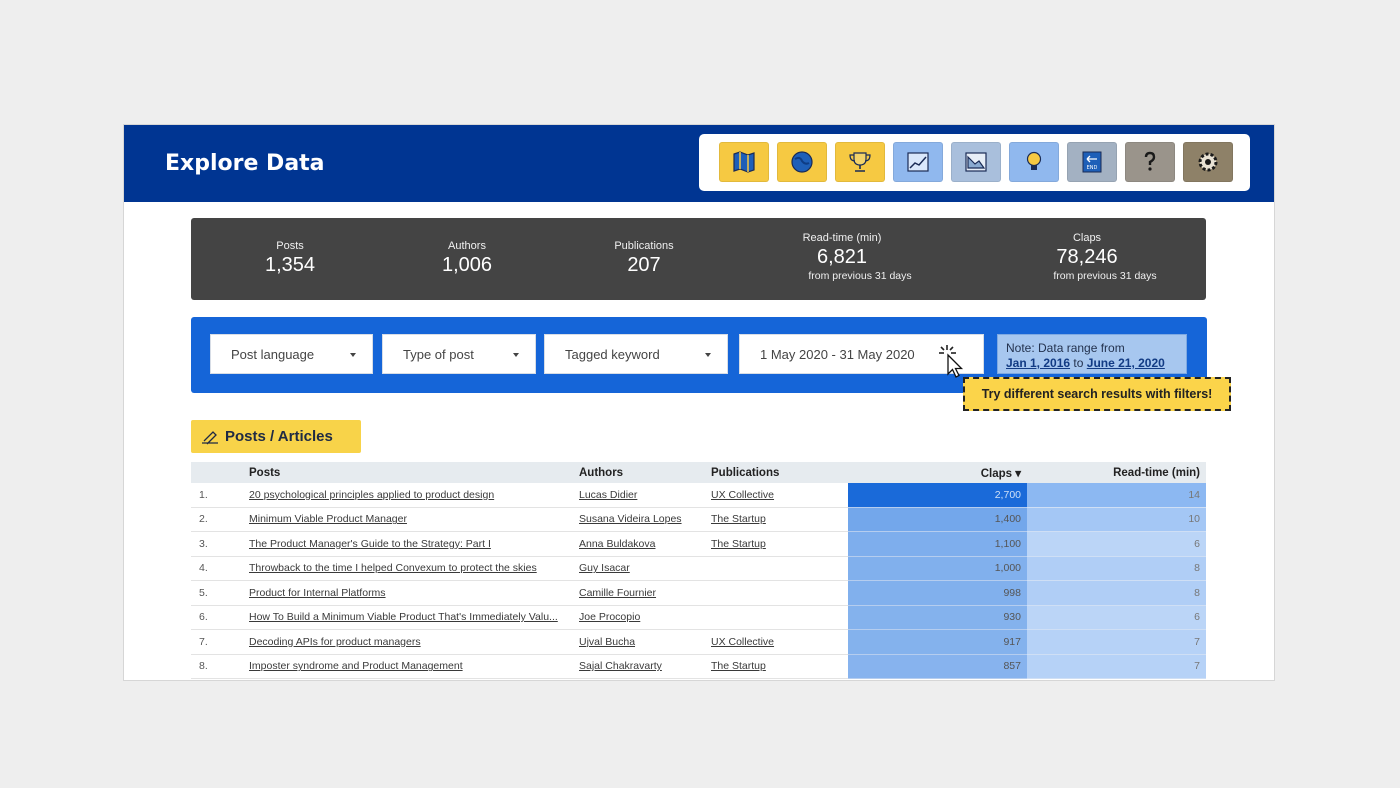 The image size is (1400, 788). I want to click on globe-button, so click(802, 162).